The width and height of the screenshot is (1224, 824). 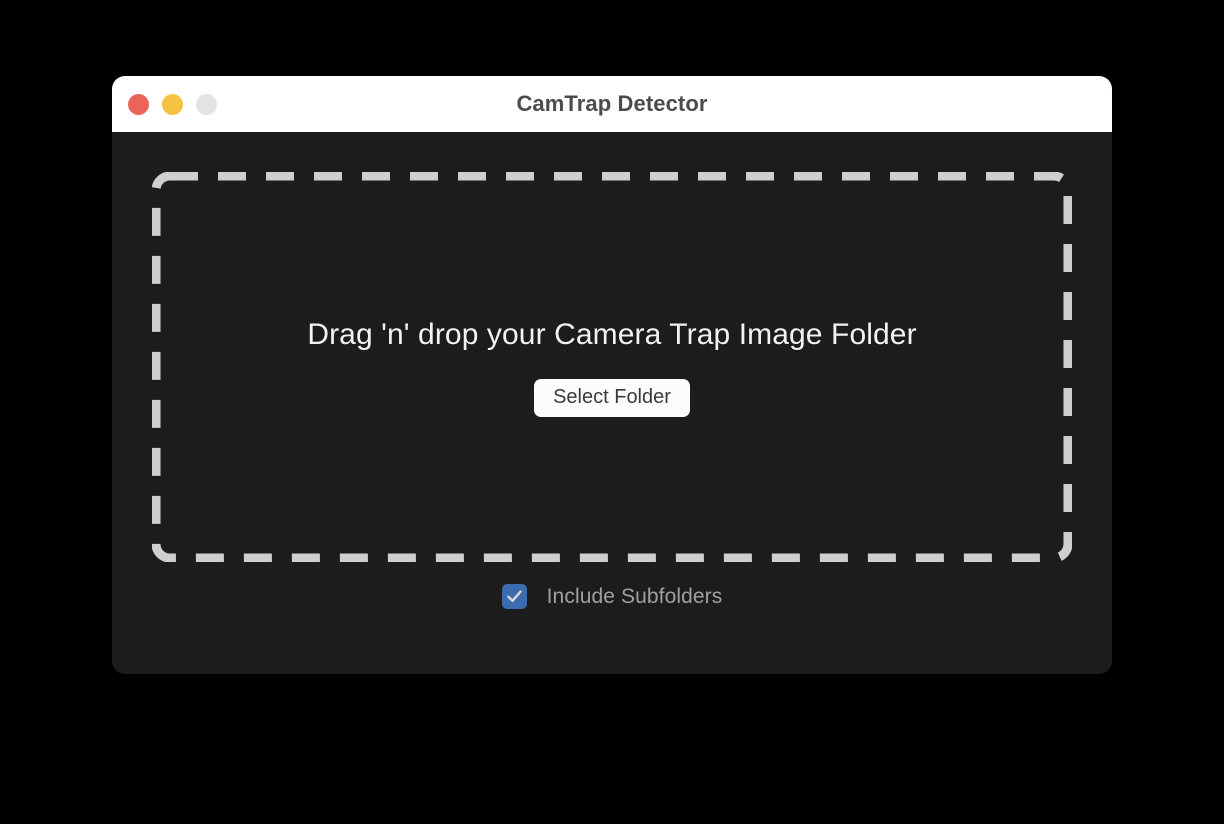 I want to click on include-subfolders-row: Include Subfolders, so click(x=612, y=596).